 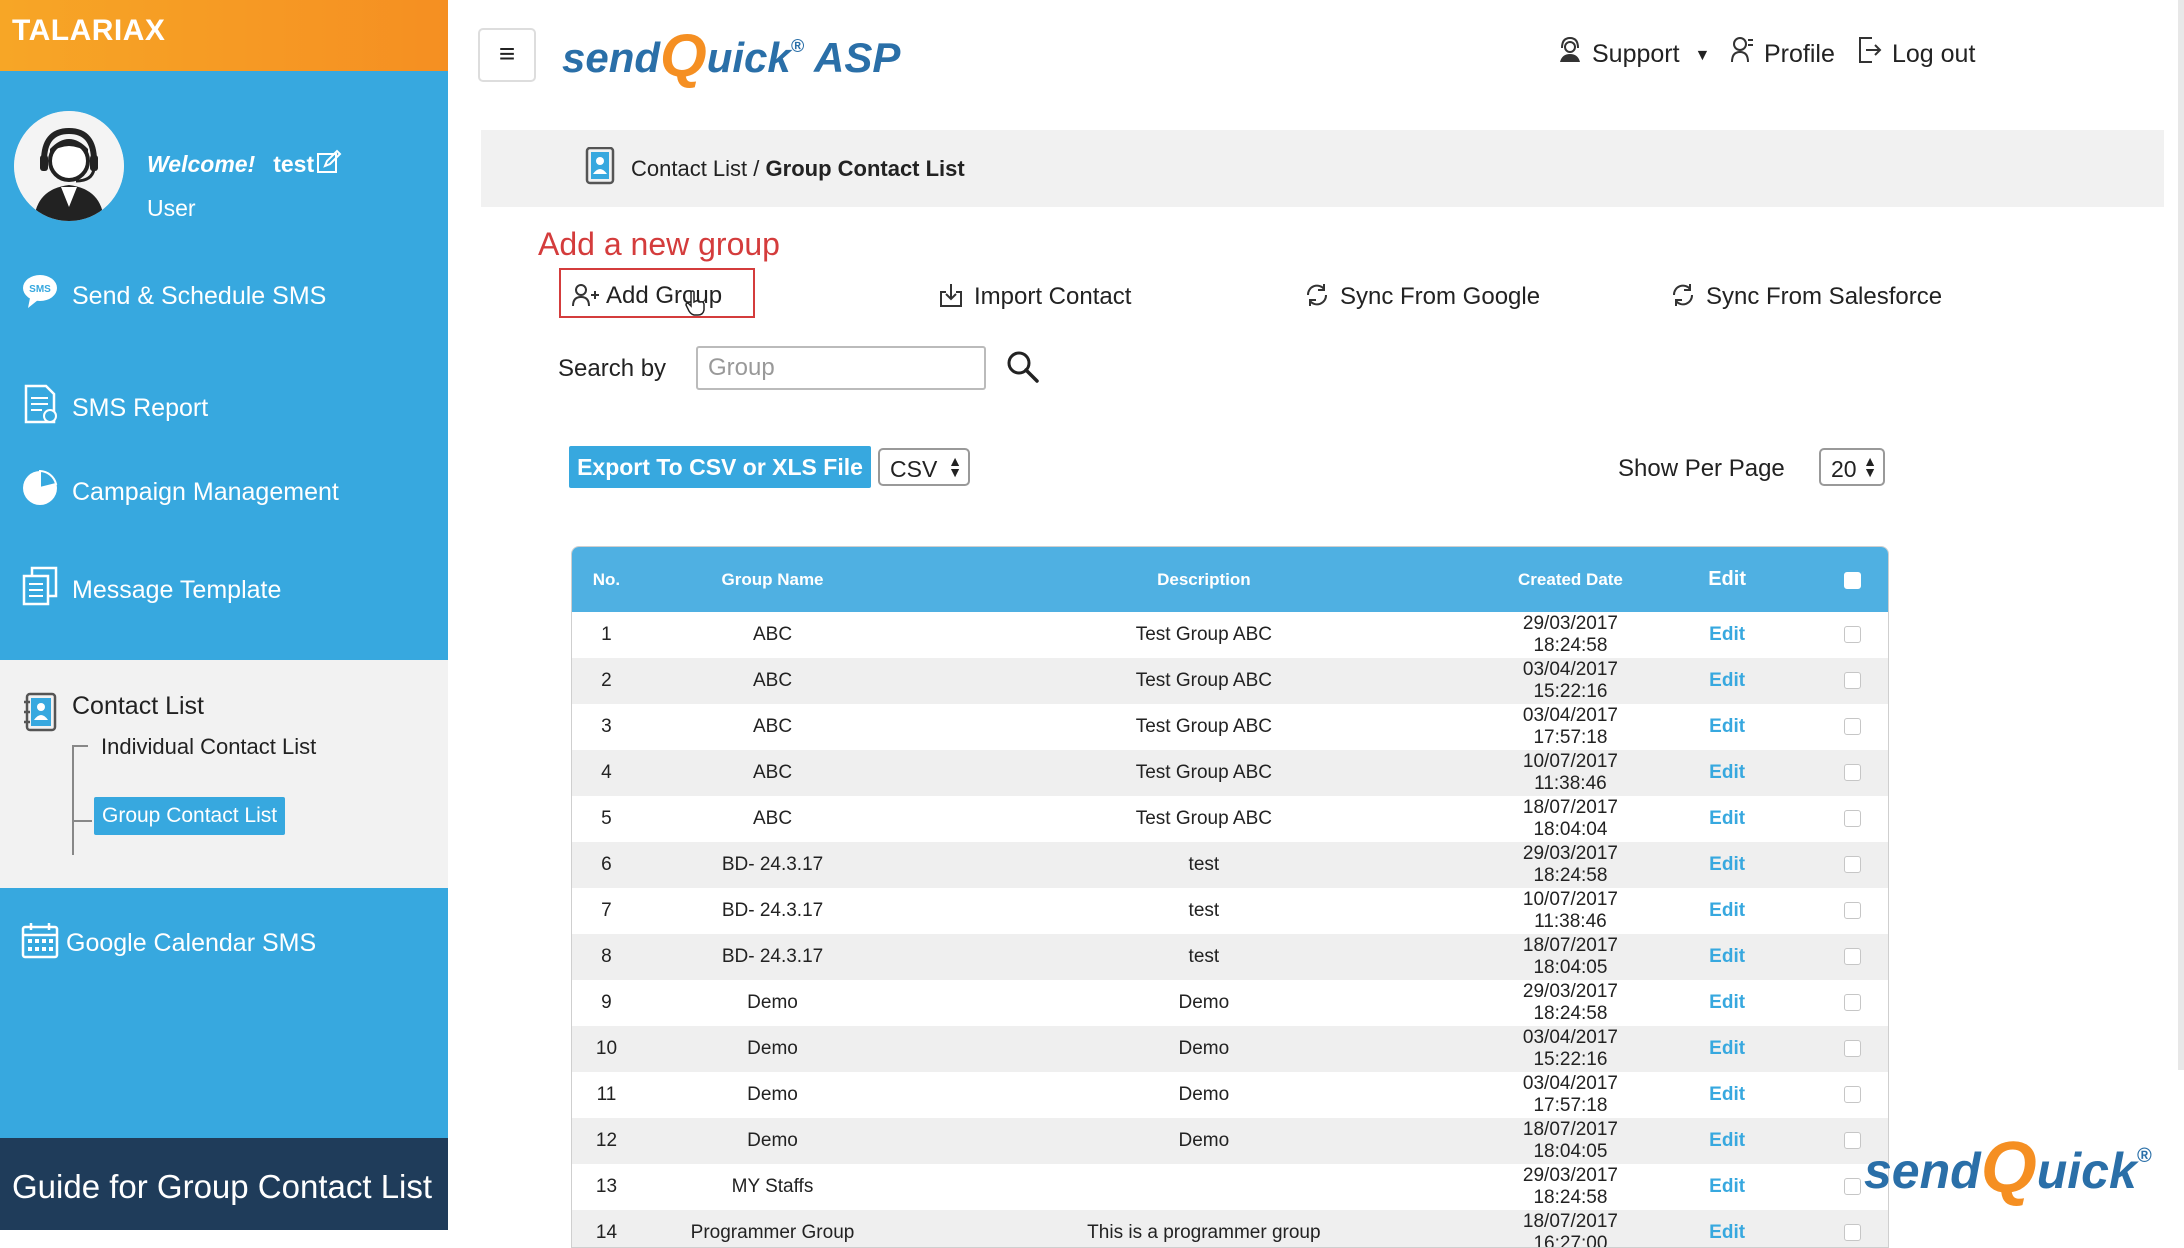 What do you see at coordinates (1916, 52) in the screenshot?
I see `logout-link: Log out` at bounding box center [1916, 52].